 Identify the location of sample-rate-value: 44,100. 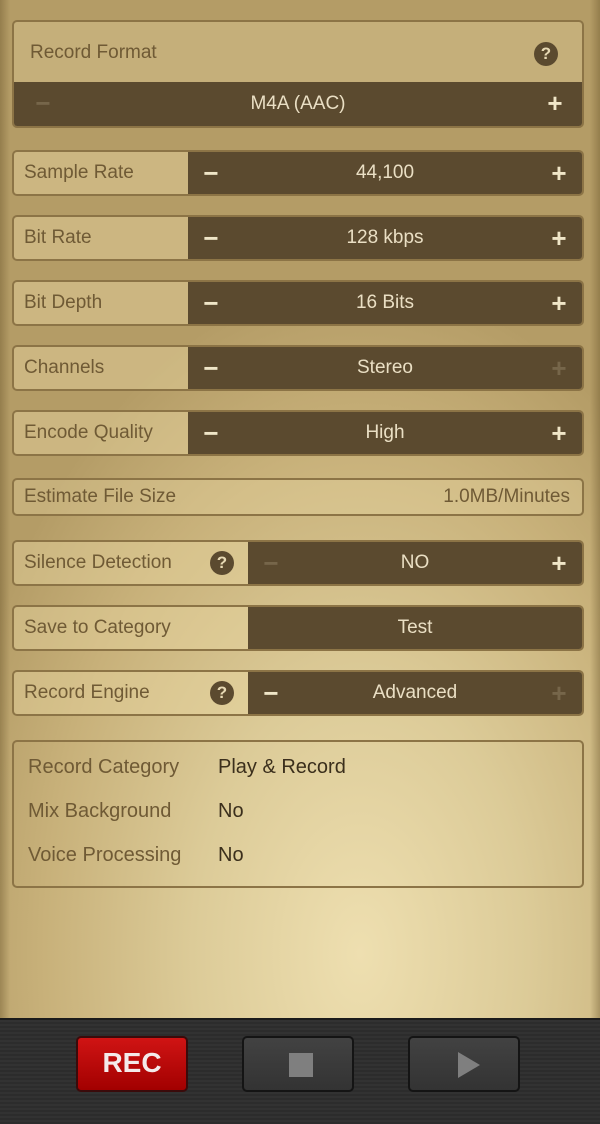
(385, 172).